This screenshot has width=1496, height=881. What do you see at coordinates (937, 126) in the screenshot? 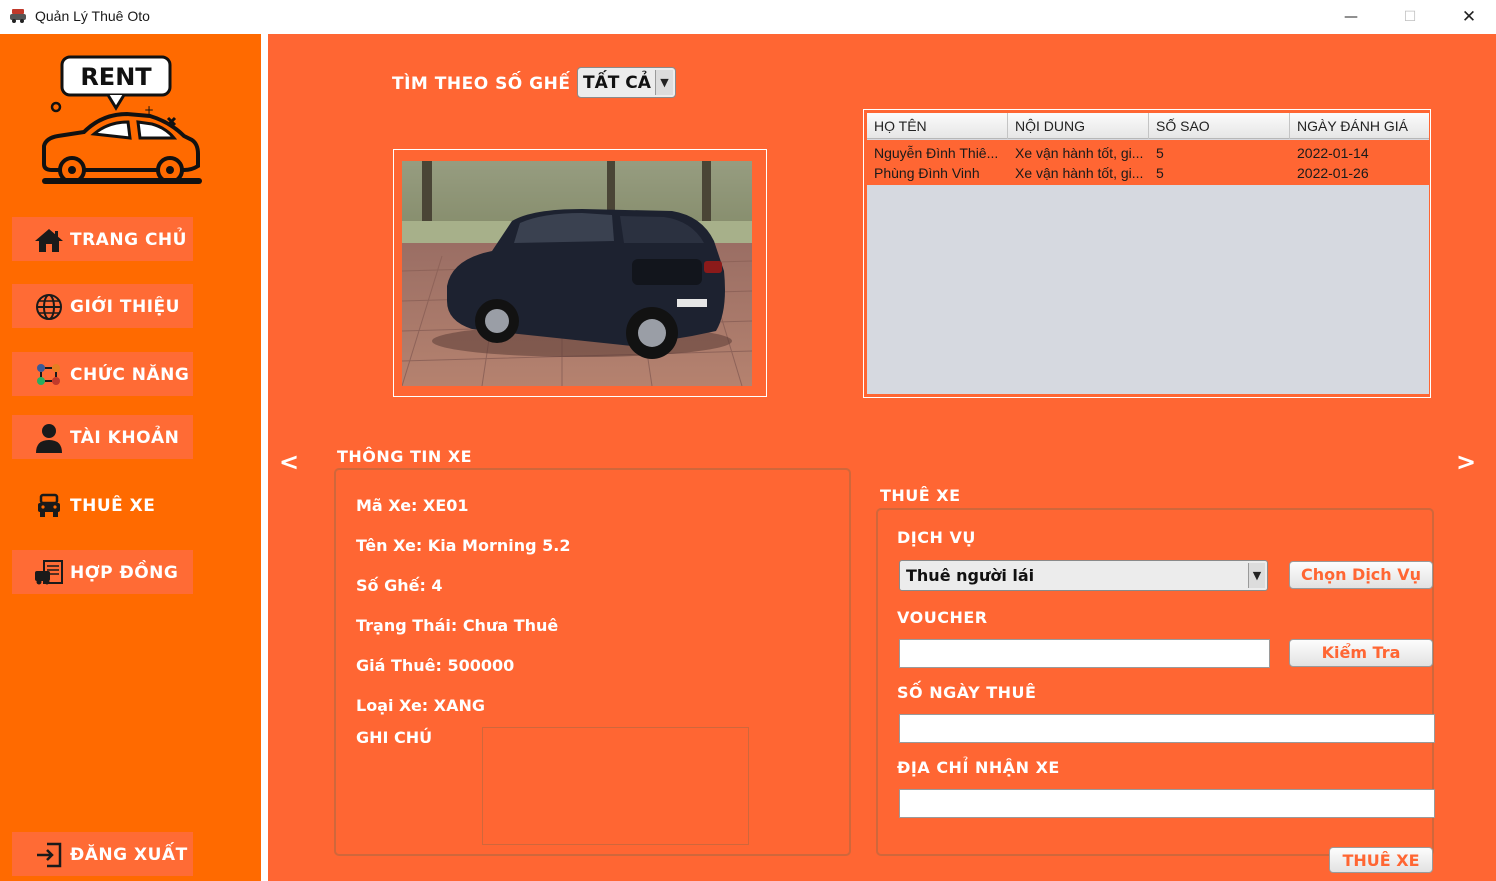
I see `column-header-name: HỌ TÊN` at bounding box center [937, 126].